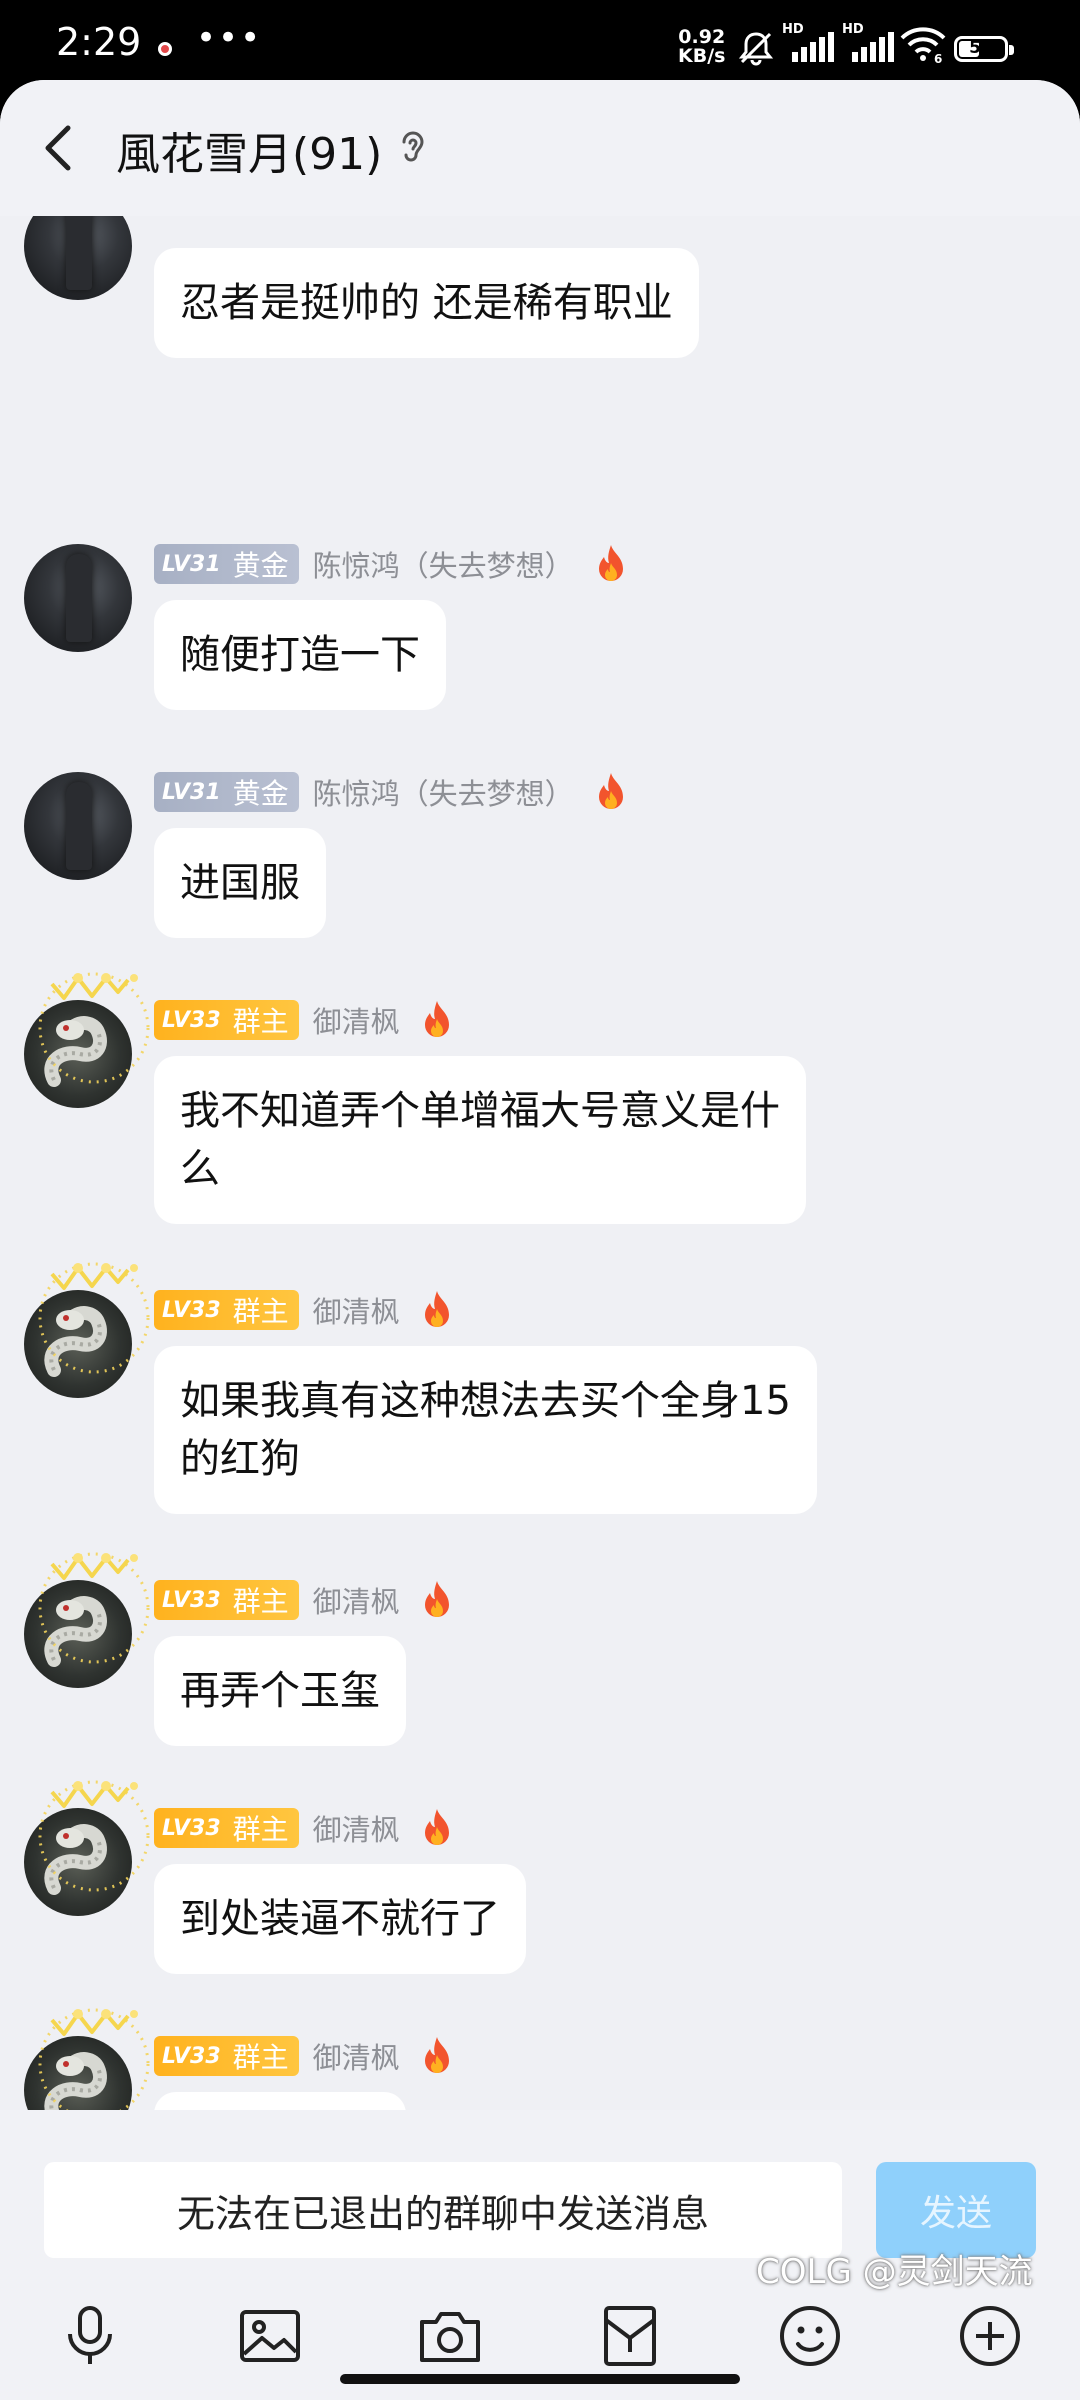  I want to click on message-input-disabled: 无法在已退出的群聊中发送消息, so click(443, 2210).